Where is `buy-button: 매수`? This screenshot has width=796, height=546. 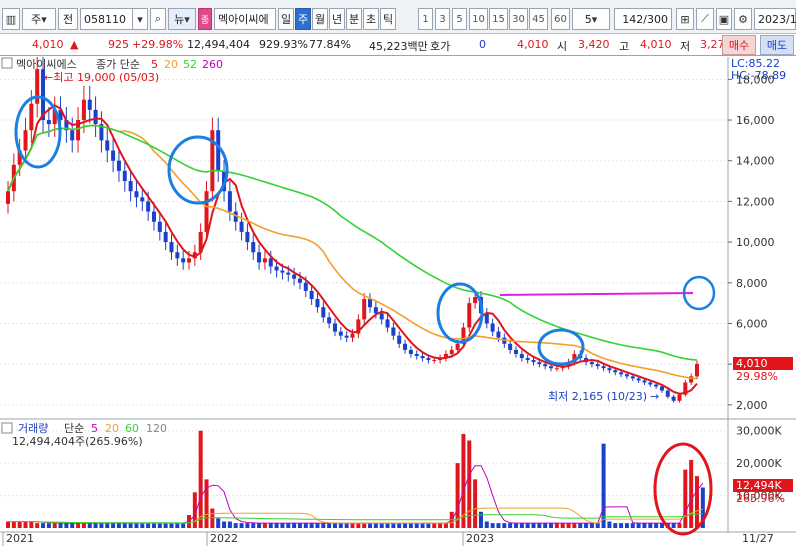
buy-button: 매수 is located at coordinates (739, 45).